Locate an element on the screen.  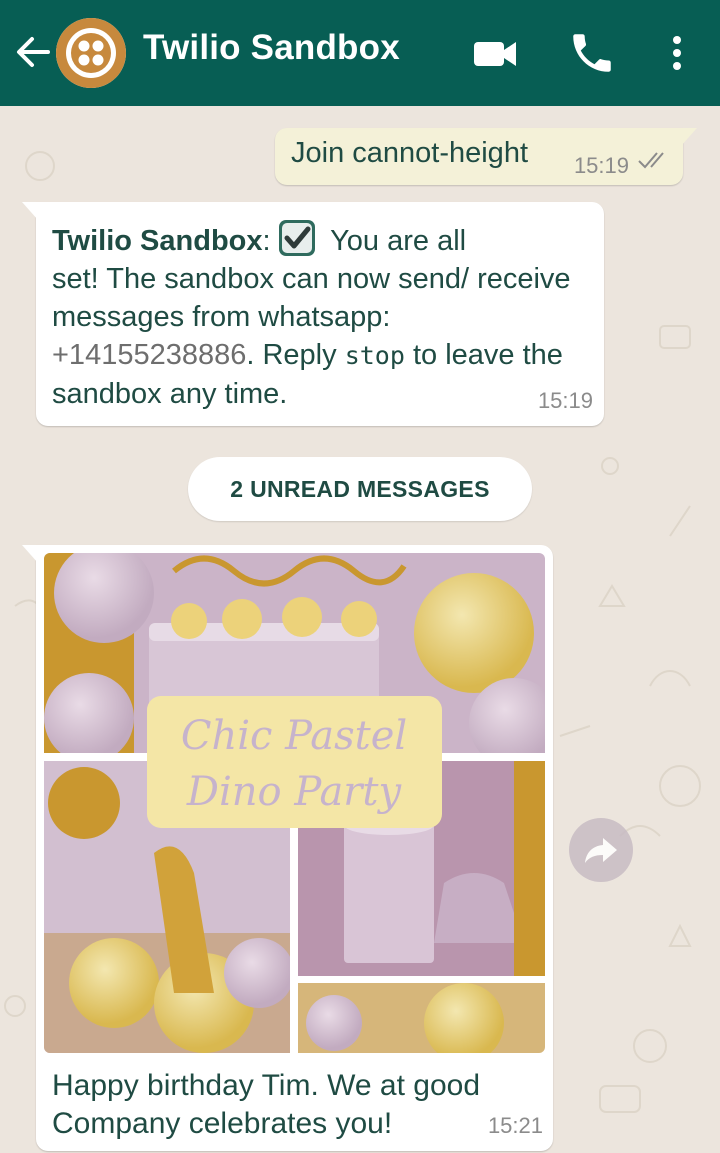
phone-call-icon is located at coordinates (592, 53).